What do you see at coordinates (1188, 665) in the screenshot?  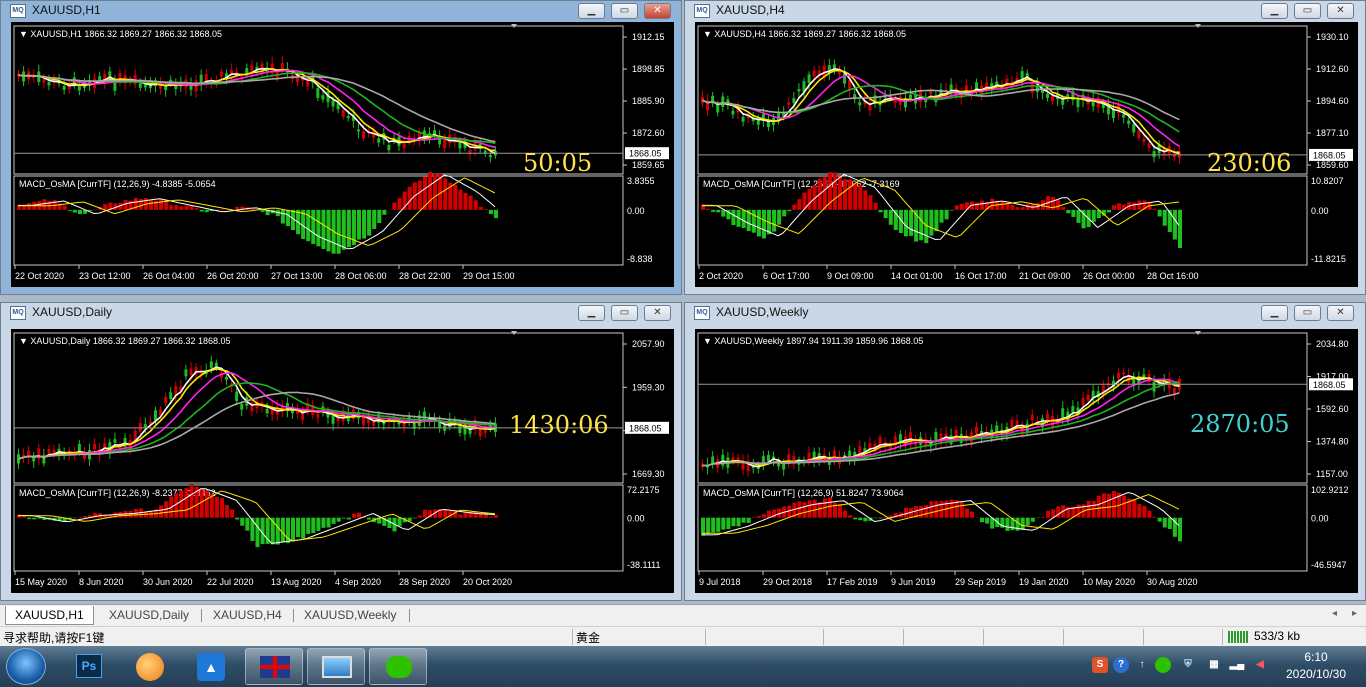 I see `shield-icon: ⛨` at bounding box center [1188, 665].